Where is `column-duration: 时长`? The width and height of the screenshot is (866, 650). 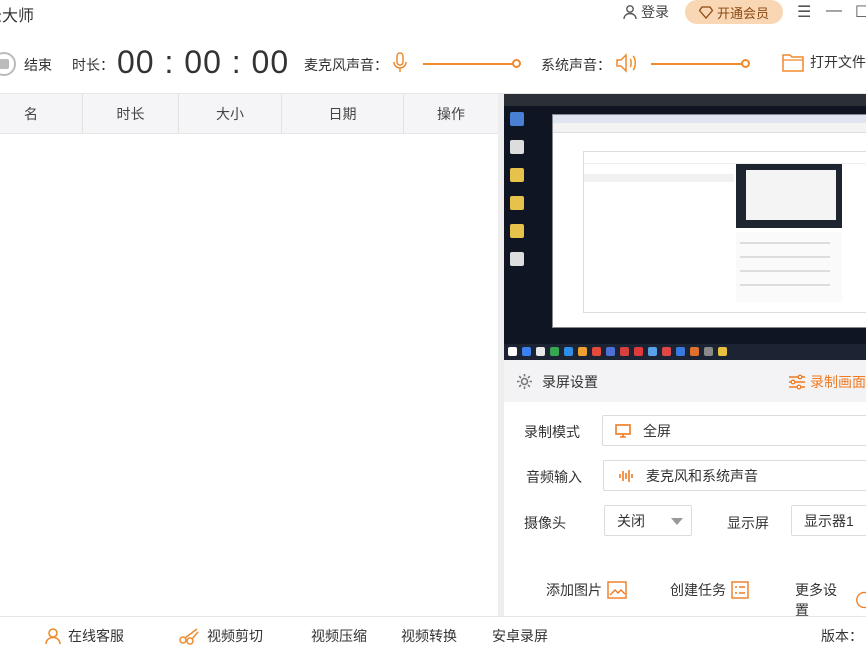 column-duration: 时长 is located at coordinates (130, 114).